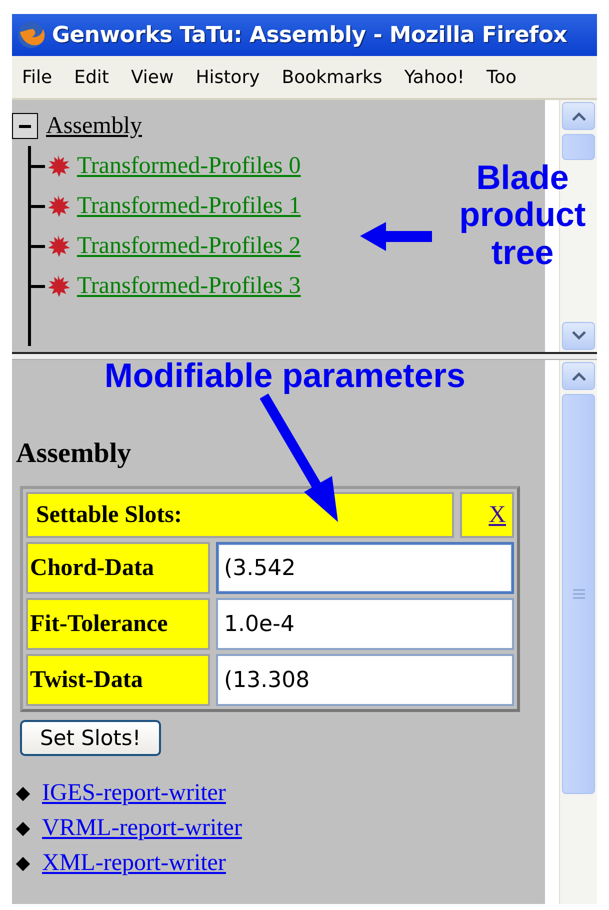  Describe the element at coordinates (578, 336) in the screenshot. I see `scroll-down-icon` at that location.